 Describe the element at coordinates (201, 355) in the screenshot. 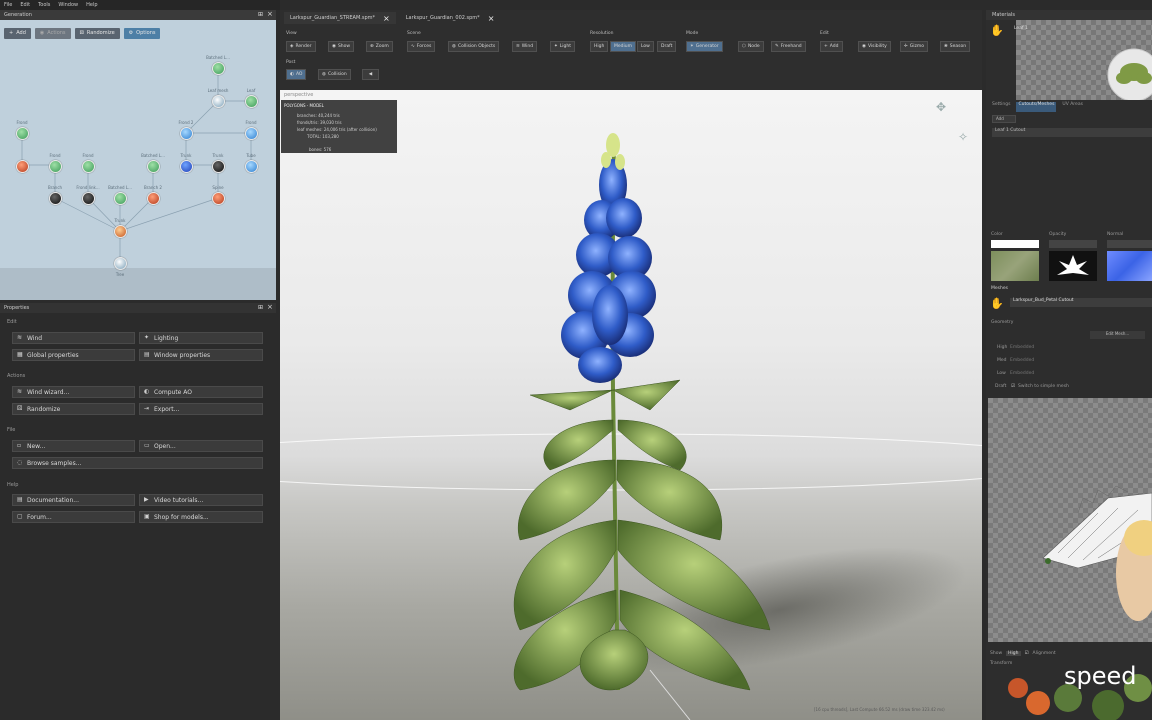

I see `window-properties-button: ▤ Window properties` at that location.